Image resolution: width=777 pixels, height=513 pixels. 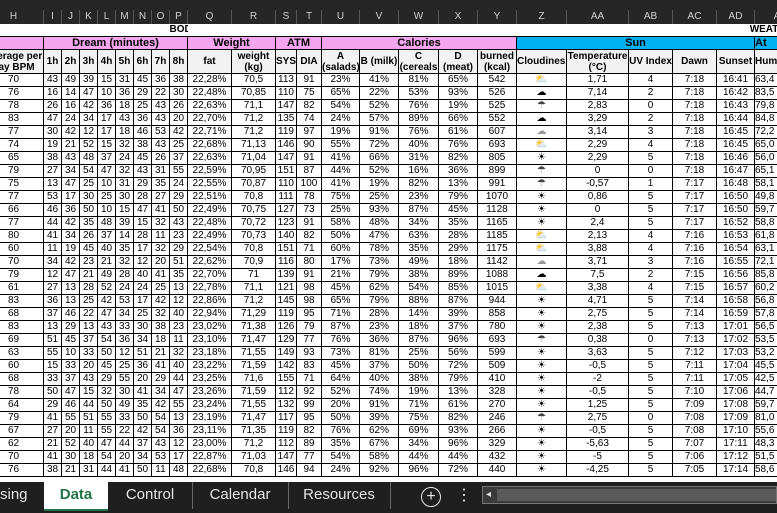 I want to click on cell: 20, so click(x=70, y=431).